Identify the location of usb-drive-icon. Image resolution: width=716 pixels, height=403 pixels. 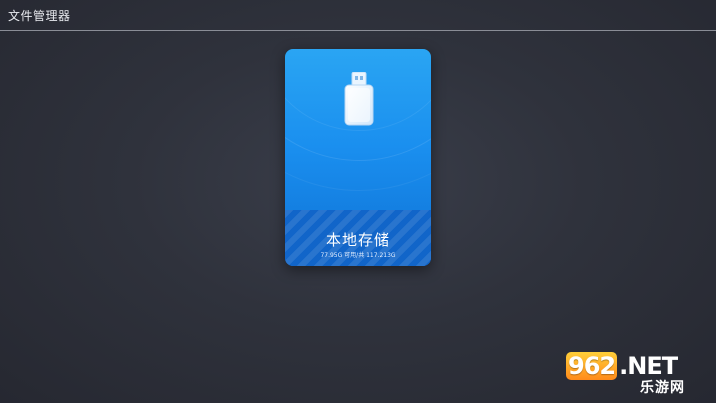
(359, 99).